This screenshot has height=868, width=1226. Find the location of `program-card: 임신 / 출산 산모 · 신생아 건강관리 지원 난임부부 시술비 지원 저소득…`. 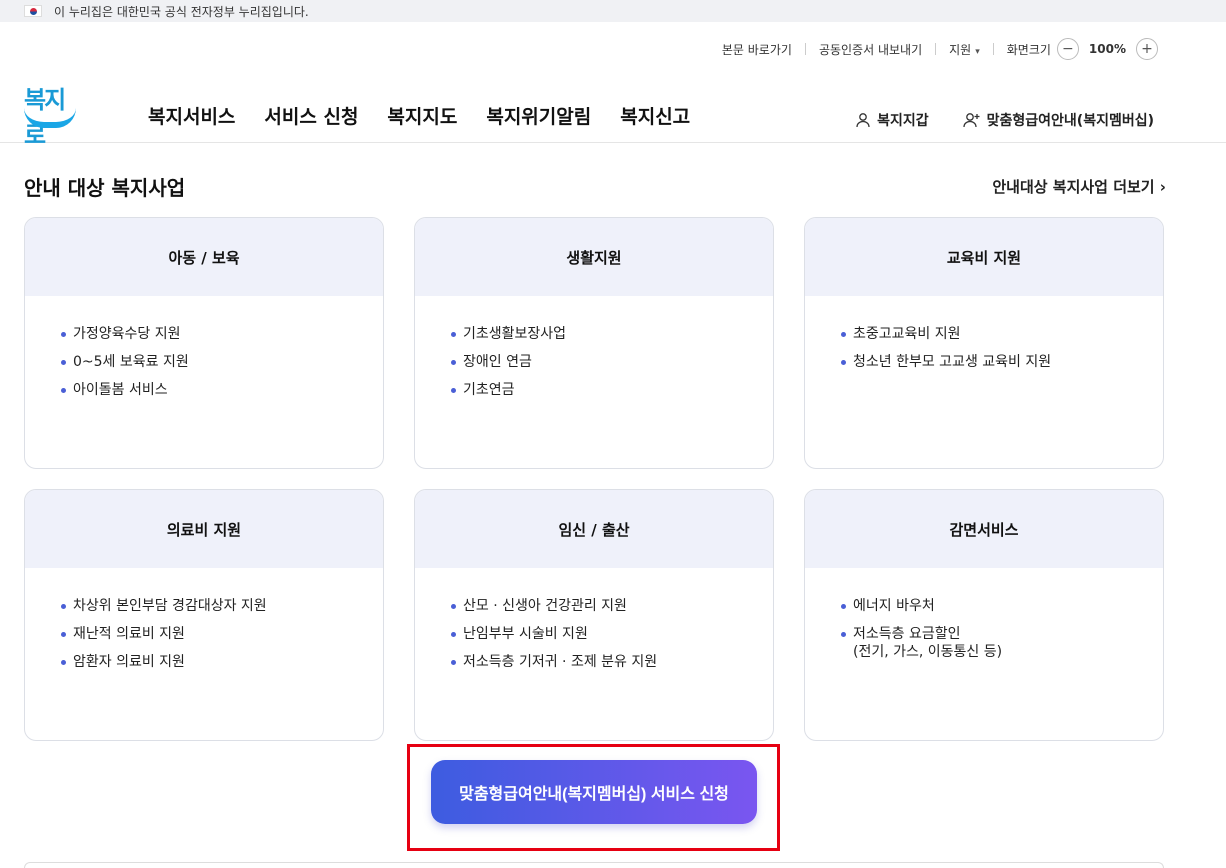

program-card: 임신 / 출산 산모 · 신생아 건강관리 지원 난임부부 시술비 지원 저소득… is located at coordinates (594, 615).